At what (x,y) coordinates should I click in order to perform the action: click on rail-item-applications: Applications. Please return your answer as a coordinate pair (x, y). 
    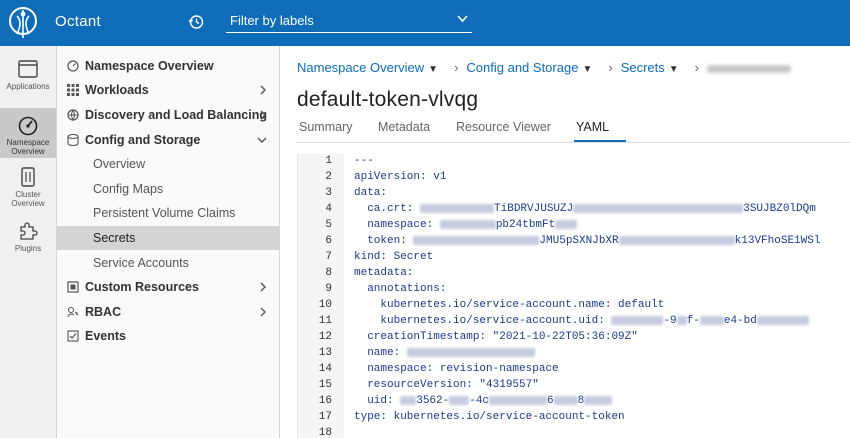
    Looking at the image, I should click on (28, 82).